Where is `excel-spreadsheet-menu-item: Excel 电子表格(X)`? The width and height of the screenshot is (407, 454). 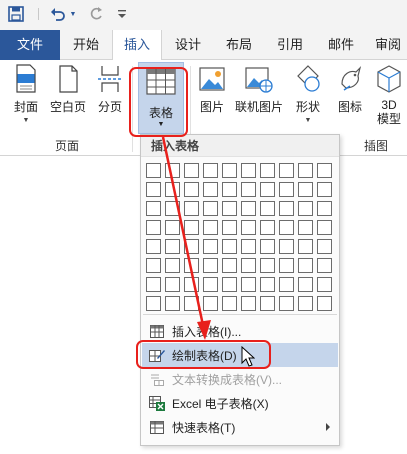 excel-spreadsheet-menu-item: Excel 电子表格(X) is located at coordinates (240, 403).